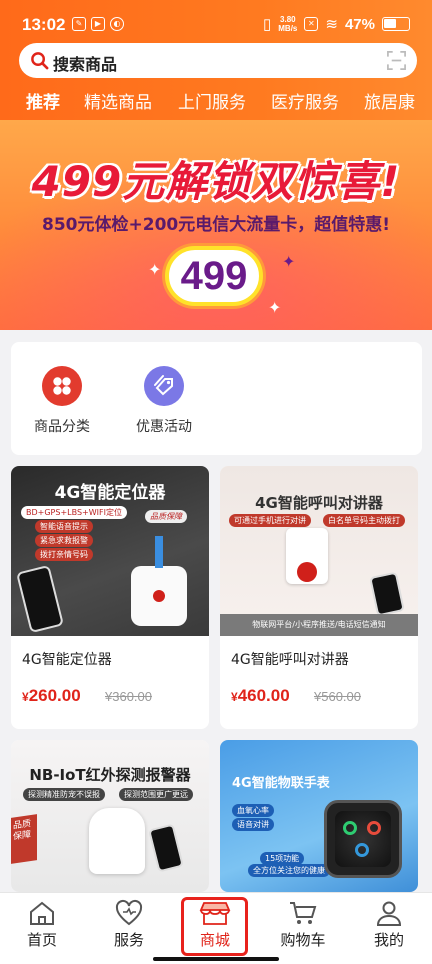 This screenshot has height=964, width=432. I want to click on feature-pill: 全方位关注您的健康, so click(289, 870).